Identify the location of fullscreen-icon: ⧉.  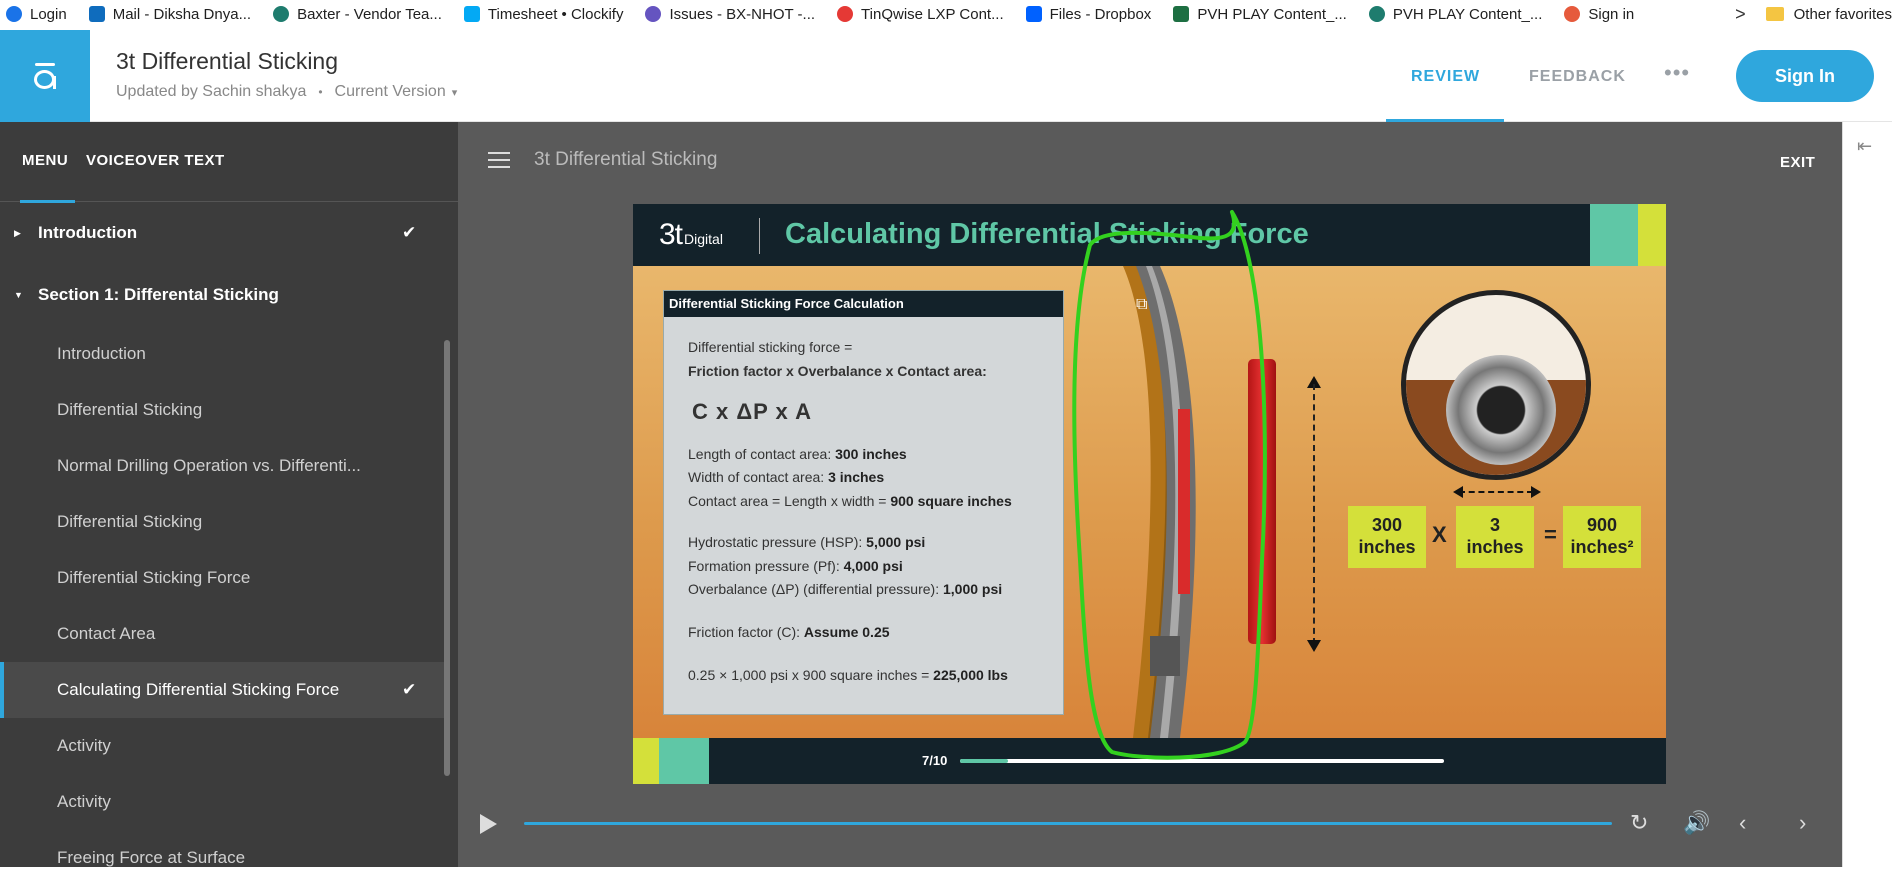
(1141, 305).